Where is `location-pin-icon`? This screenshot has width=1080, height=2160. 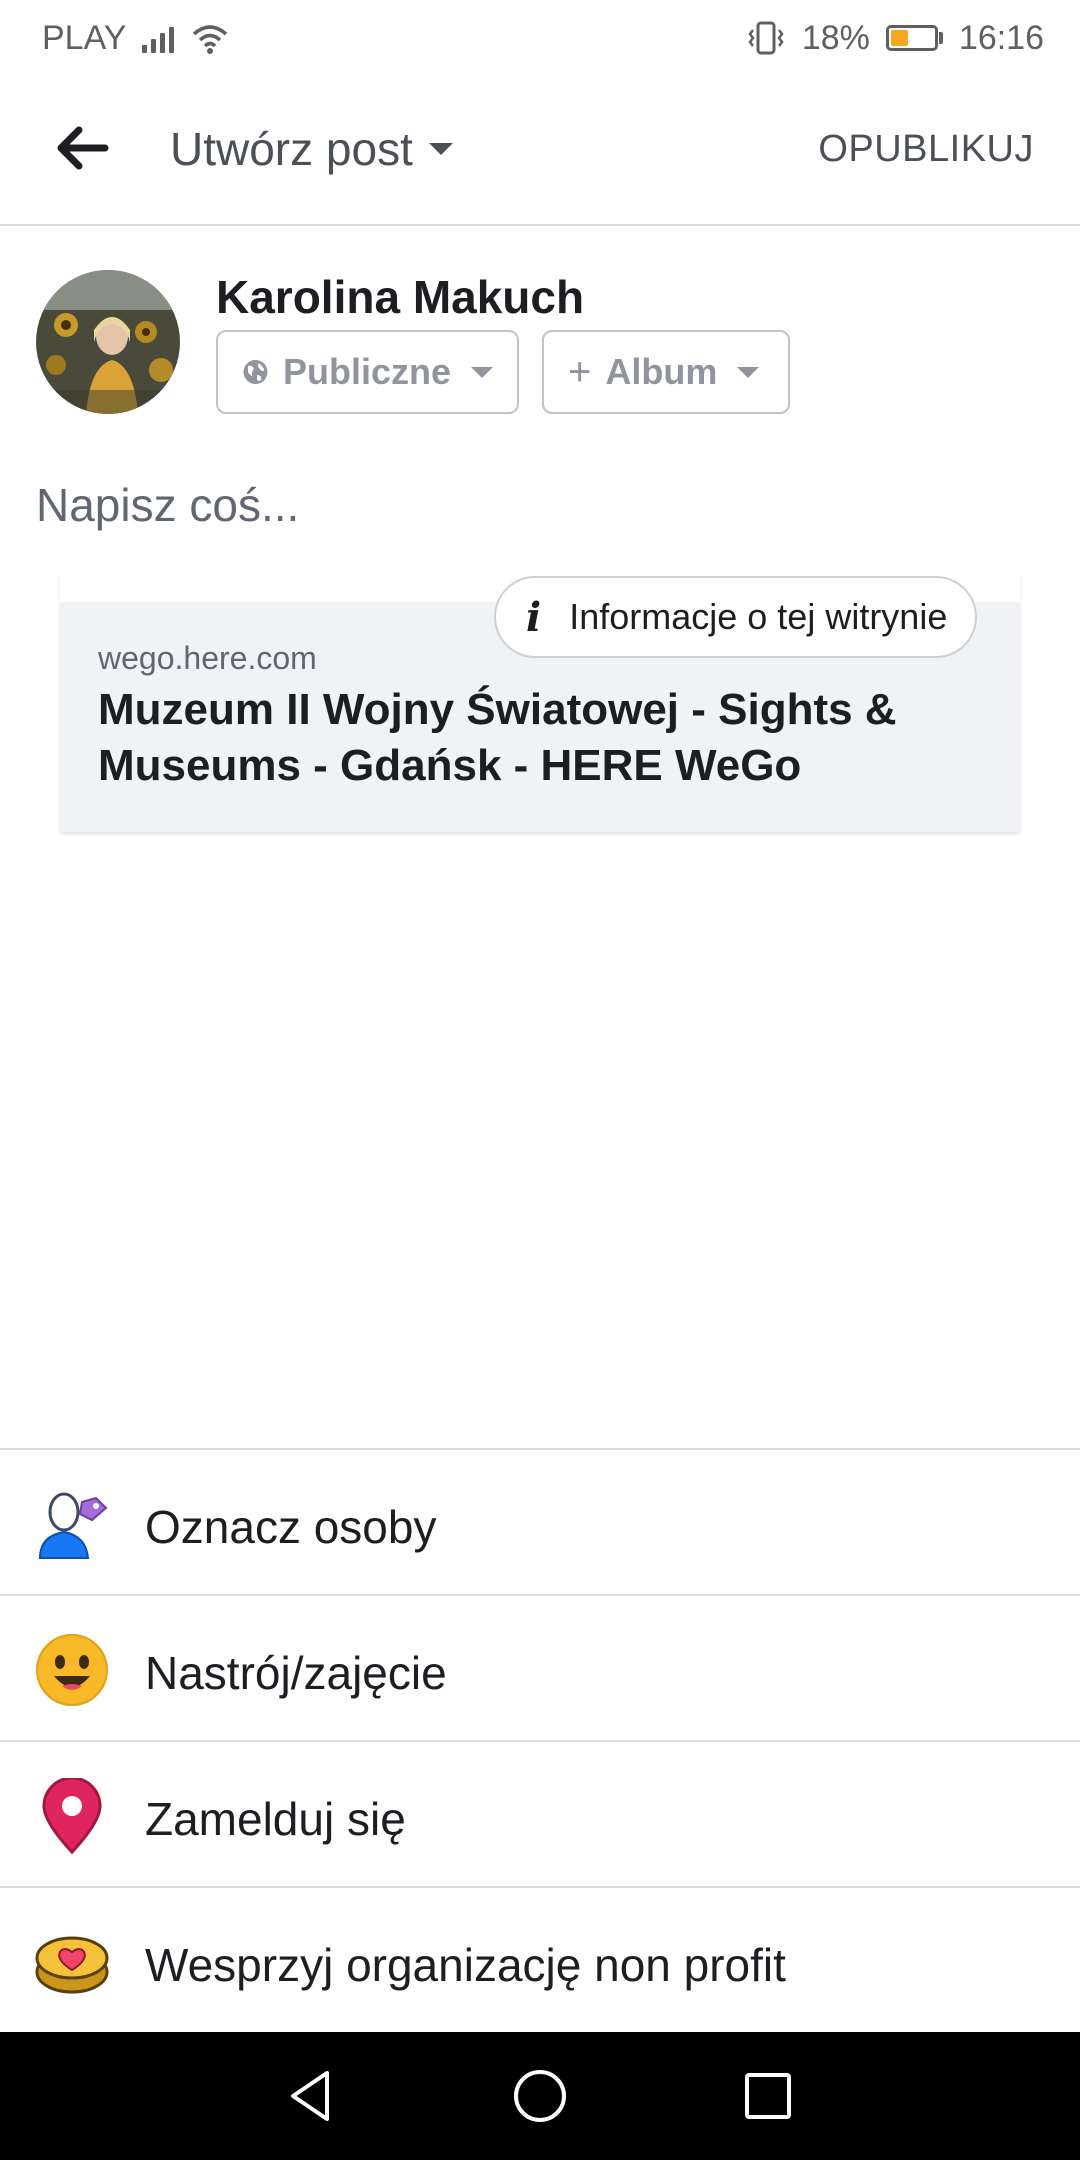
location-pin-icon is located at coordinates (72, 1816).